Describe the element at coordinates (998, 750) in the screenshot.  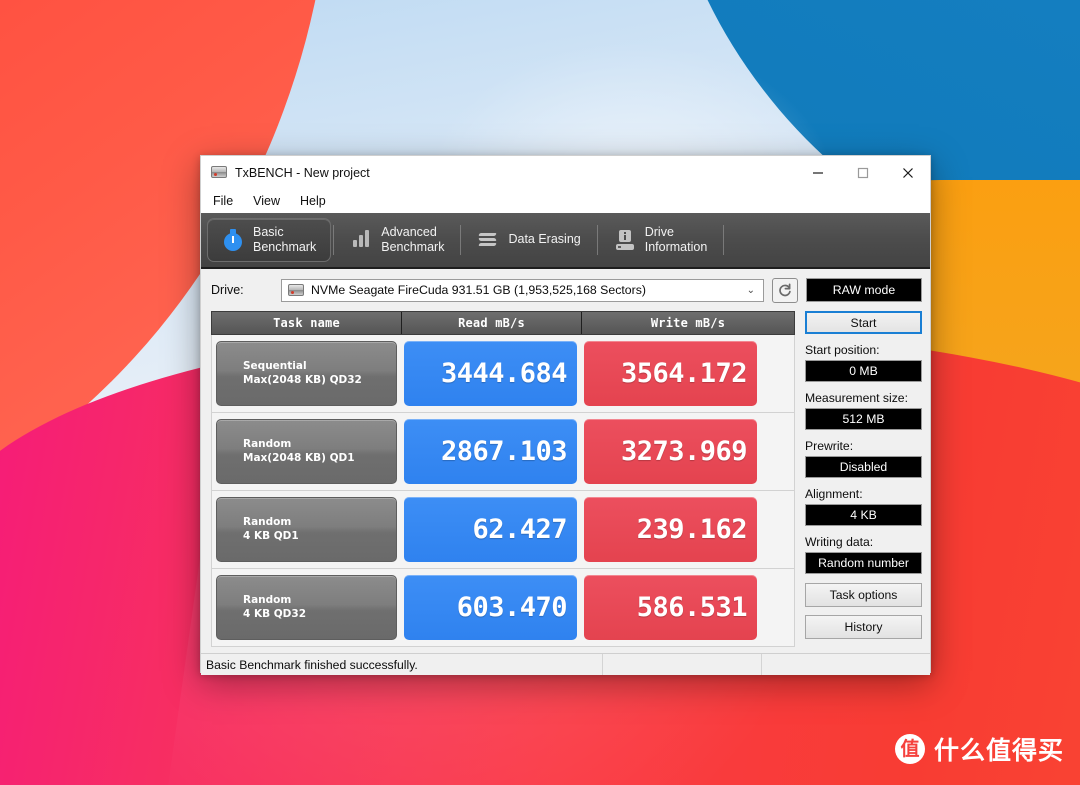
I see `watermark-text: 什么值得买` at that location.